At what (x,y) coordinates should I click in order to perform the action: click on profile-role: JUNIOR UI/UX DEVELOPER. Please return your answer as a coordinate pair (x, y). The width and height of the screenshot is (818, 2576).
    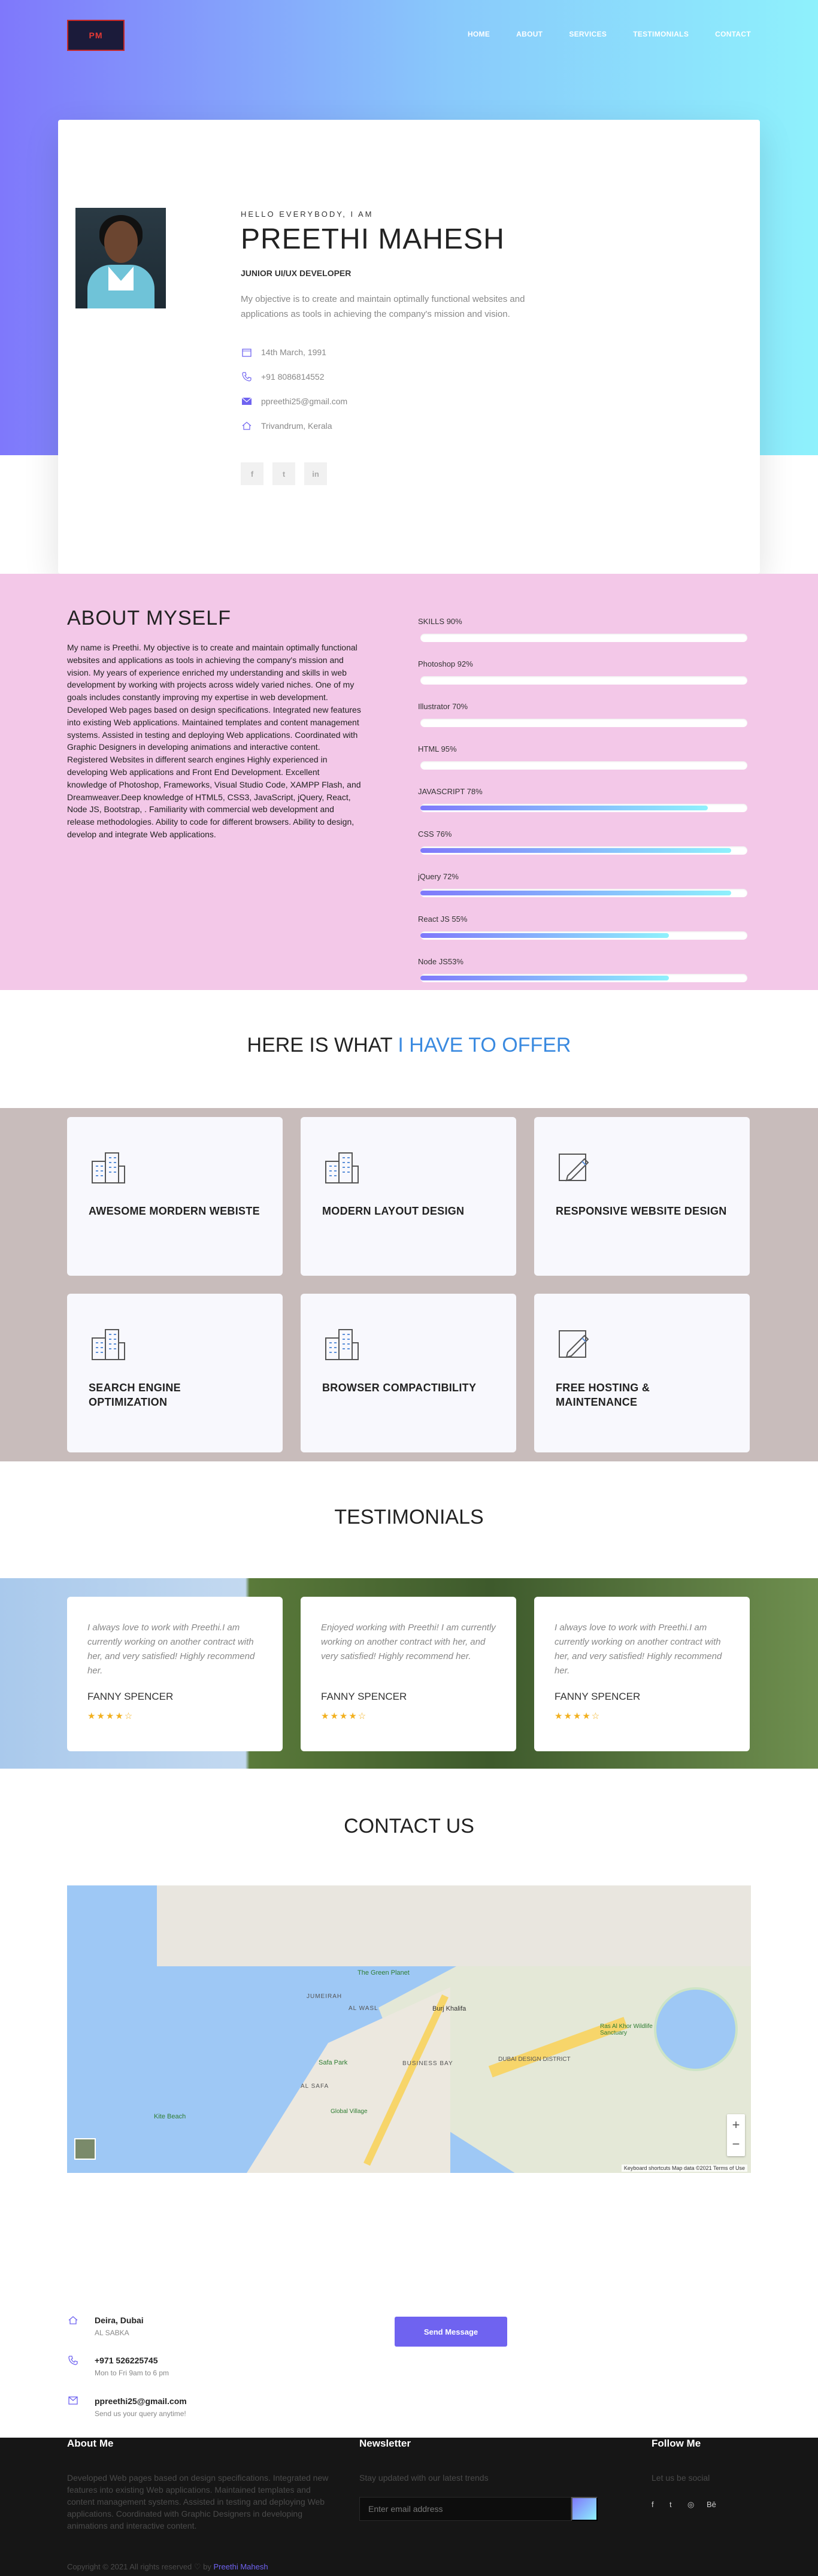
    Looking at the image, I should click on (297, 273).